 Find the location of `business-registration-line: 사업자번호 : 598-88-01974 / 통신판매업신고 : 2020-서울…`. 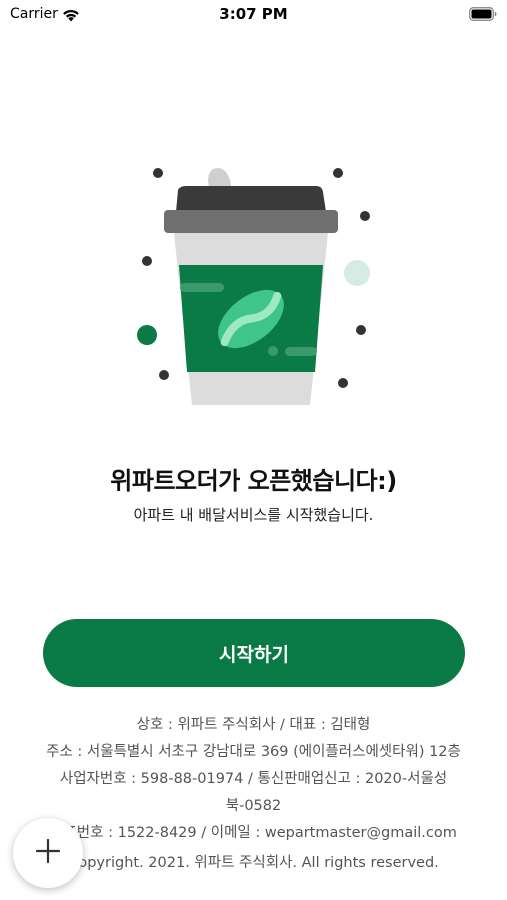

business-registration-line: 사업자번호 : 598-88-01974 / 통신판매업신고 : 2020-서울… is located at coordinates (253, 779).